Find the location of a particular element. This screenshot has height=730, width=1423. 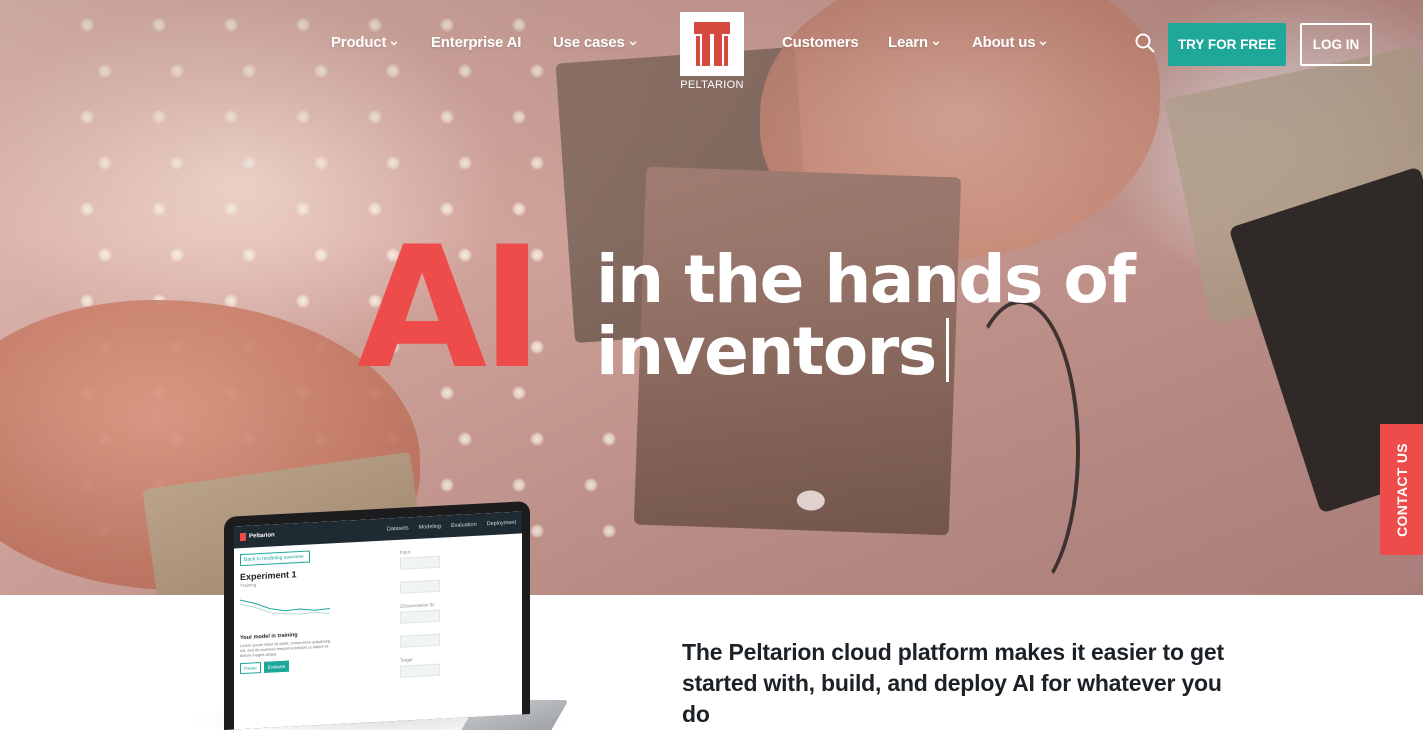

app-pause-button: Pause is located at coordinates (250, 668).